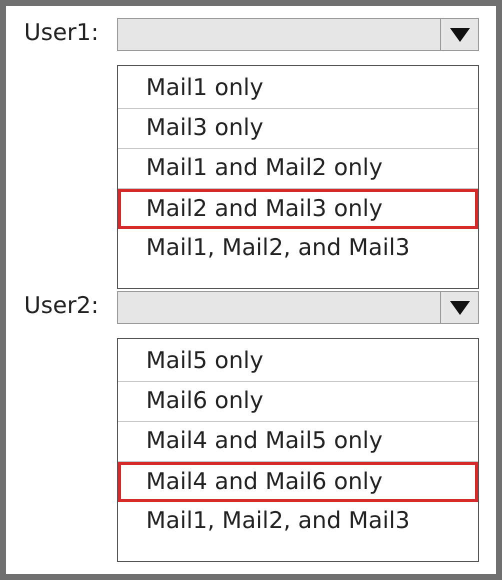 The width and height of the screenshot is (502, 580). Describe the element at coordinates (298, 169) in the screenshot. I see `dropdown-option: Mail1 and Mail2 only` at that location.